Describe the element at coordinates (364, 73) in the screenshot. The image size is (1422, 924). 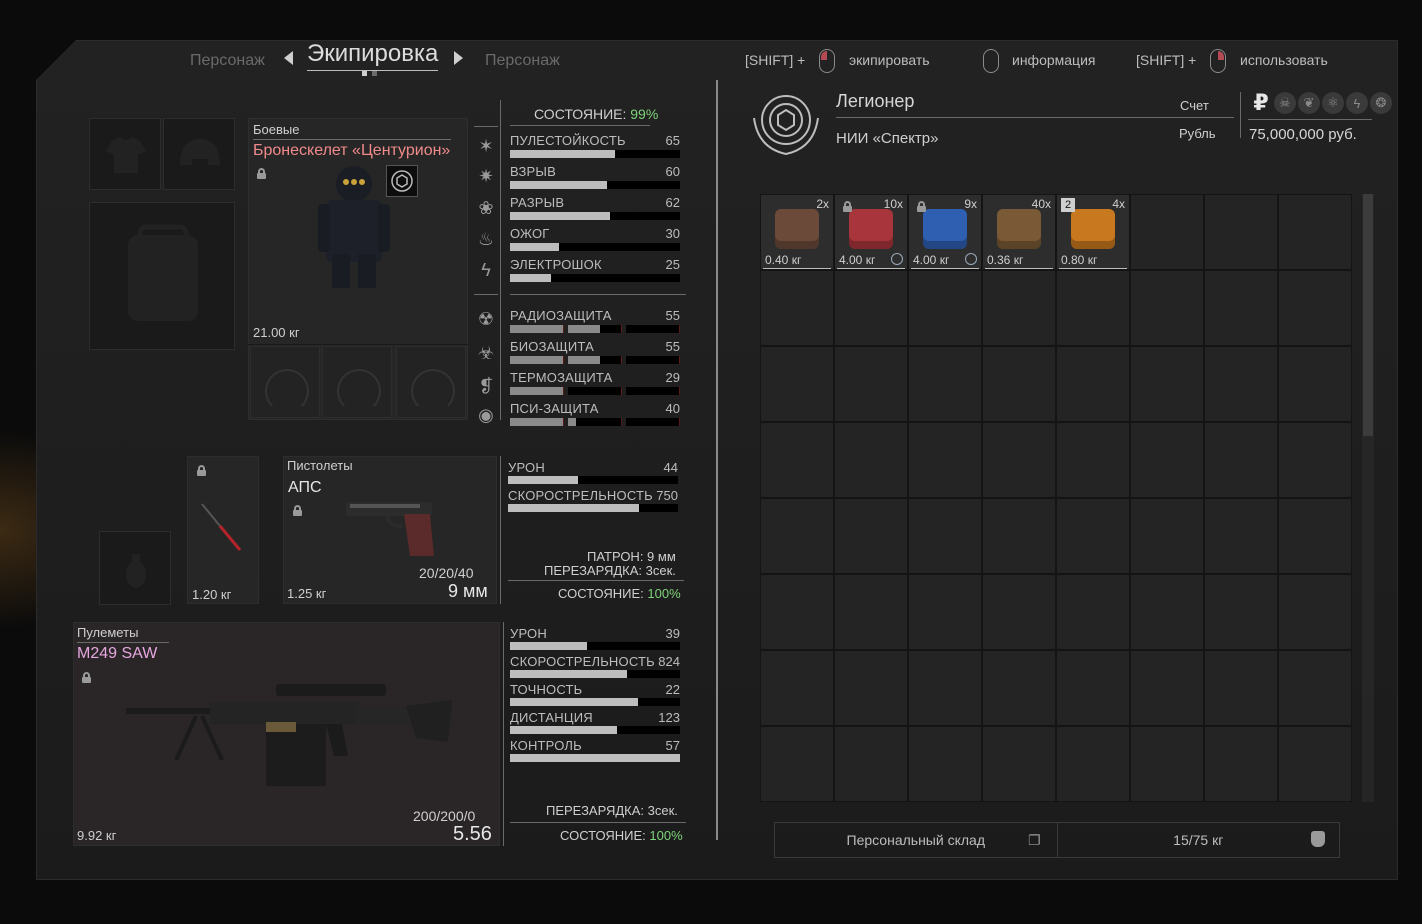
I see `page-dot-active` at that location.